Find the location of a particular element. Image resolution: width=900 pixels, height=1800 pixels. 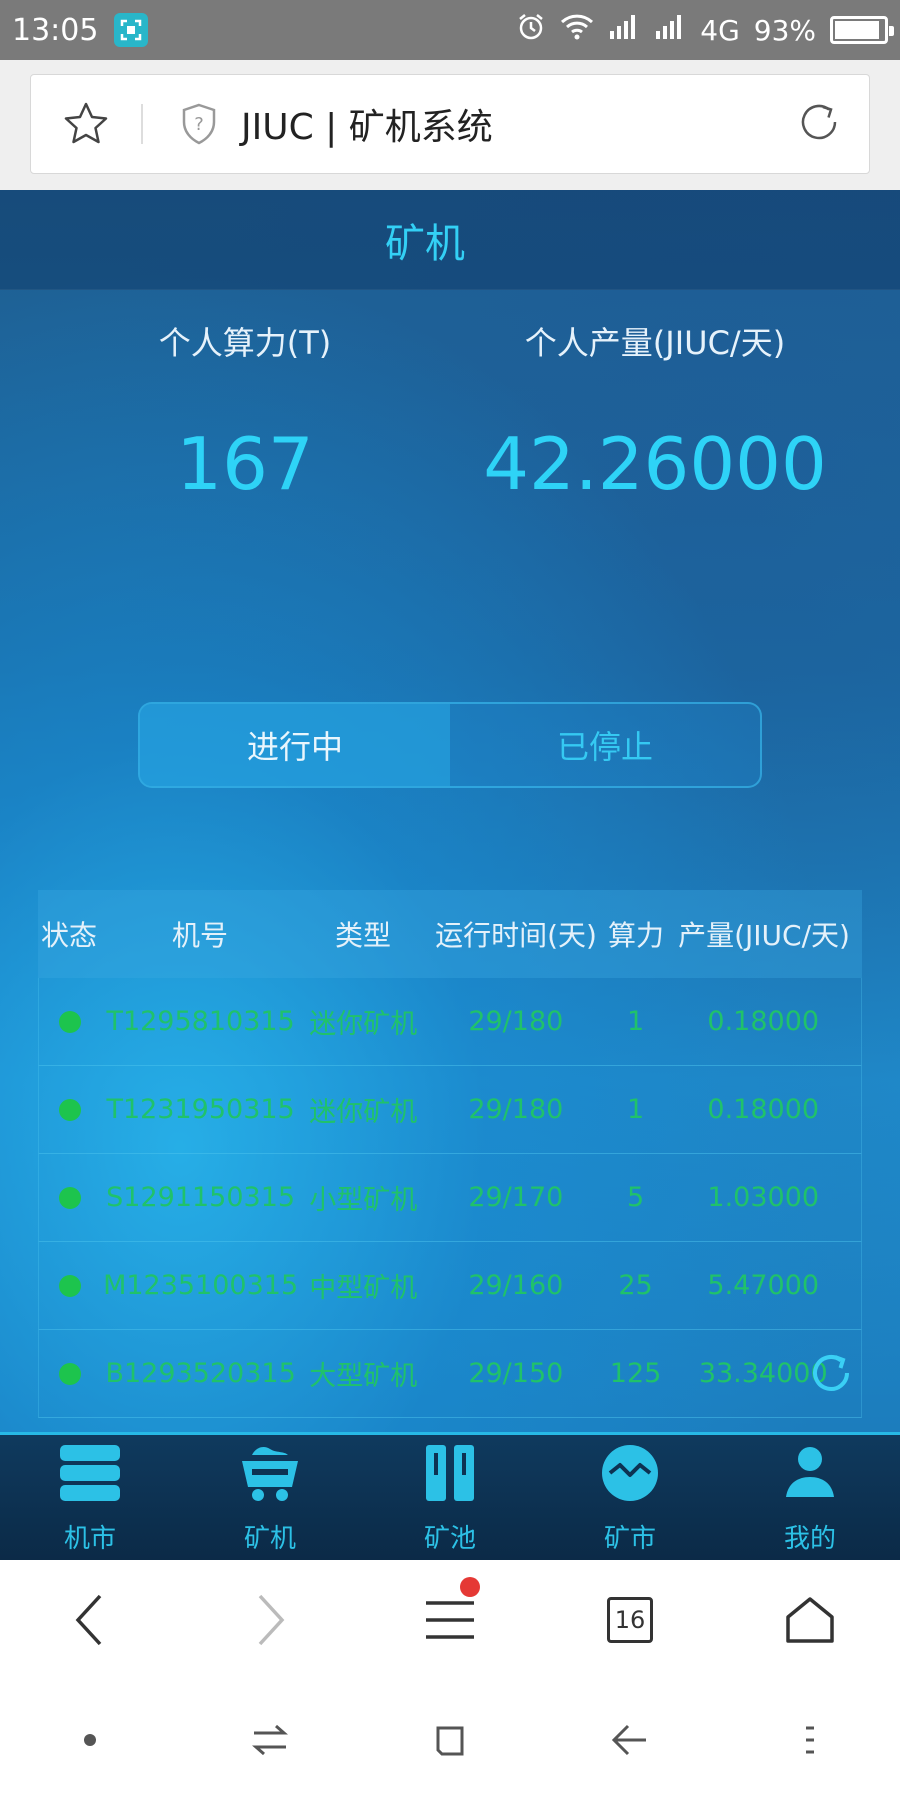

table-row: M1235100315 中型矿机 29/160 25 5.47000 is located at coordinates (450, 1286).